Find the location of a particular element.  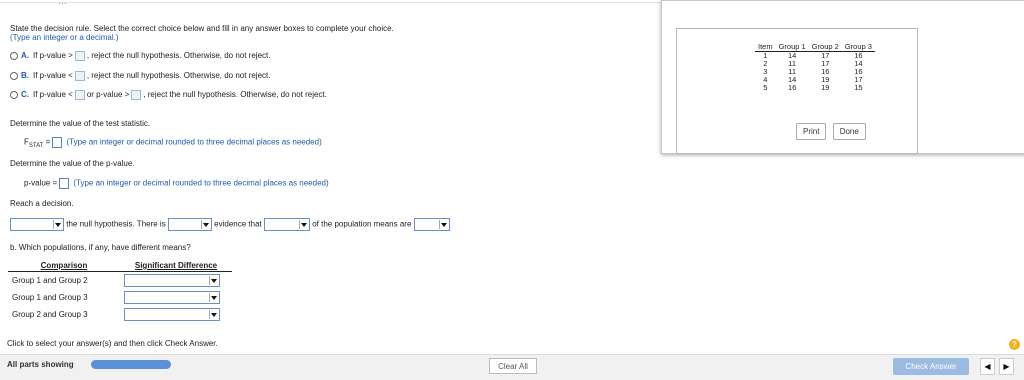

quantity-select is located at coordinates (431, 224).